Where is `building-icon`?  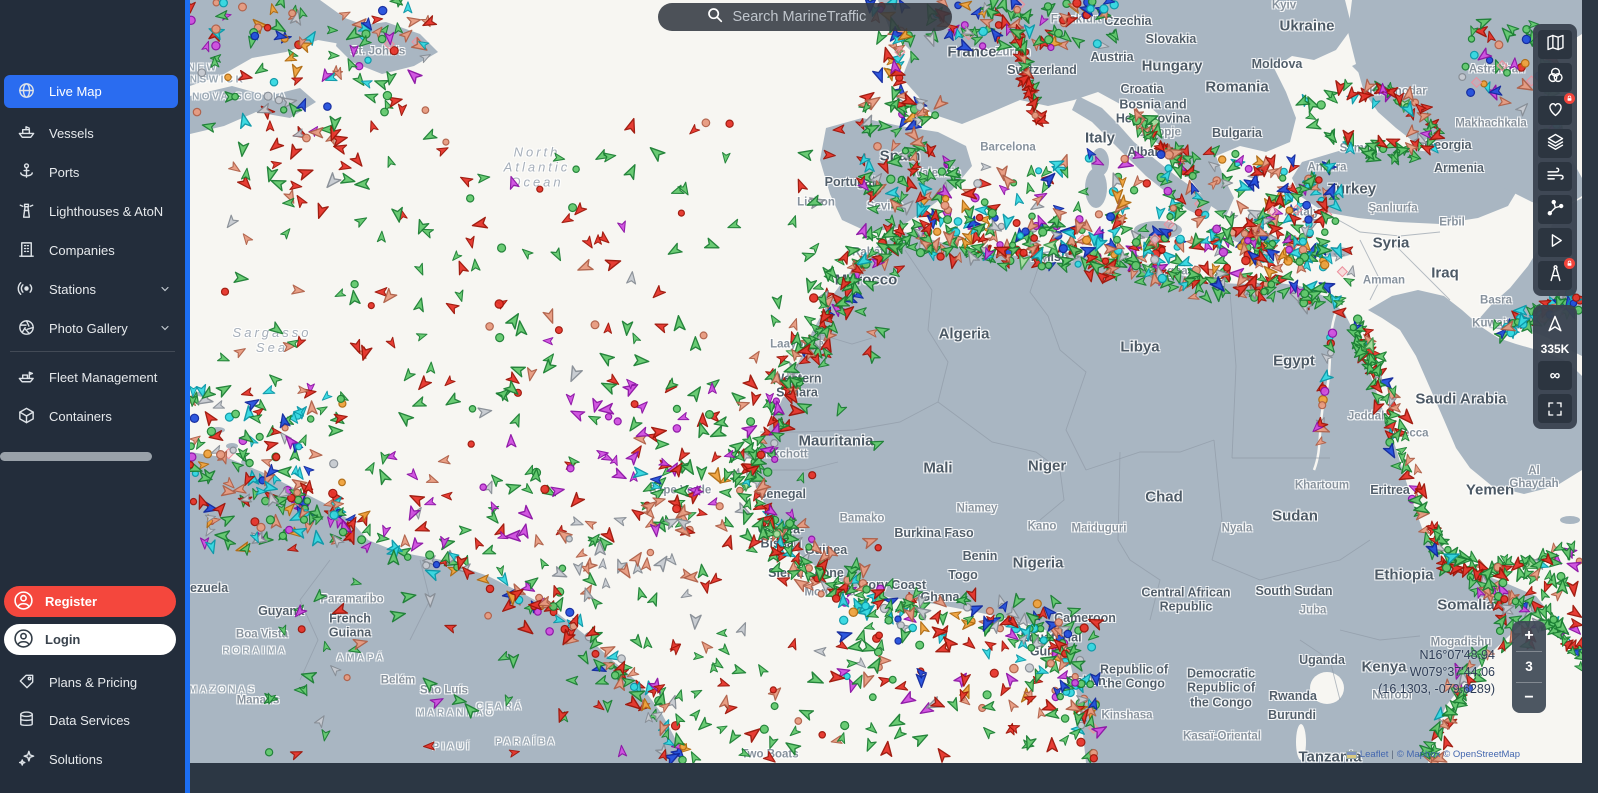 building-icon is located at coordinates (26, 251).